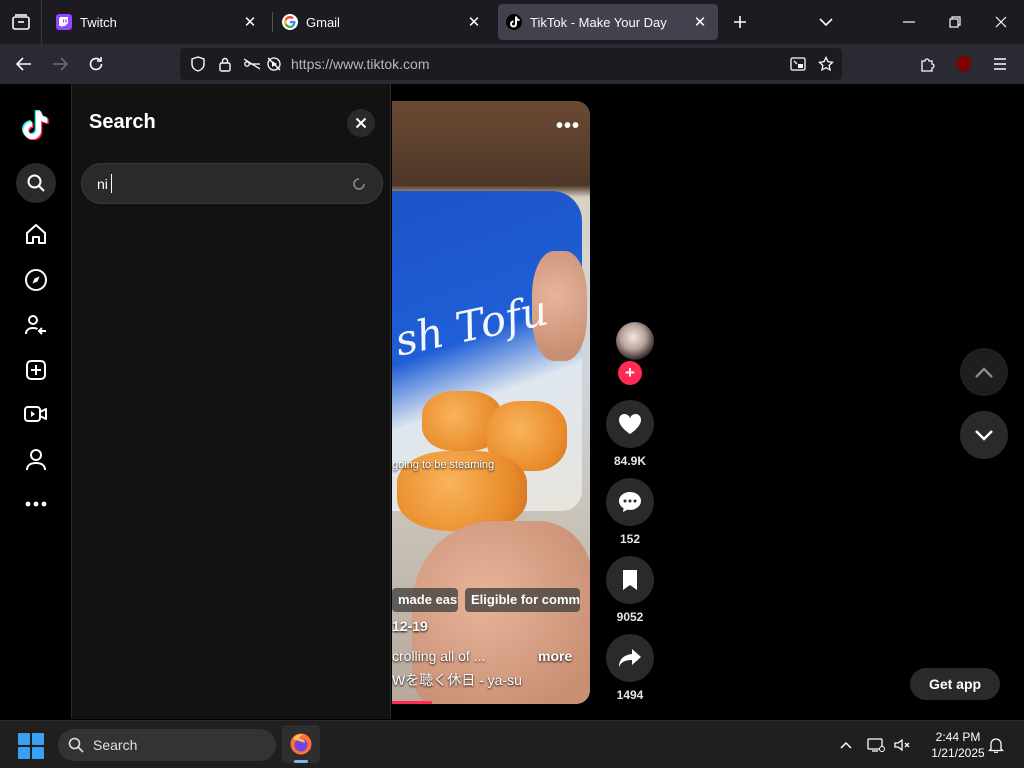 The image size is (1024, 768). I want to click on close-window-button, so click(1001, 22).